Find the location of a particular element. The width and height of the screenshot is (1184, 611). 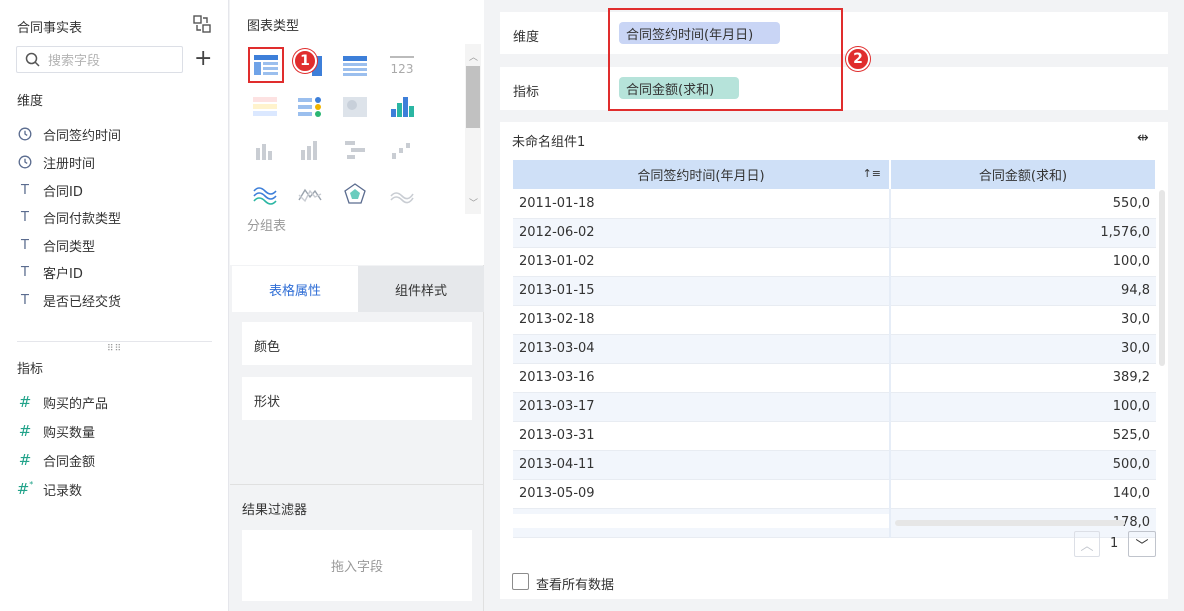

field-item-dimension: 合同签约时间 is located at coordinates (69, 134).